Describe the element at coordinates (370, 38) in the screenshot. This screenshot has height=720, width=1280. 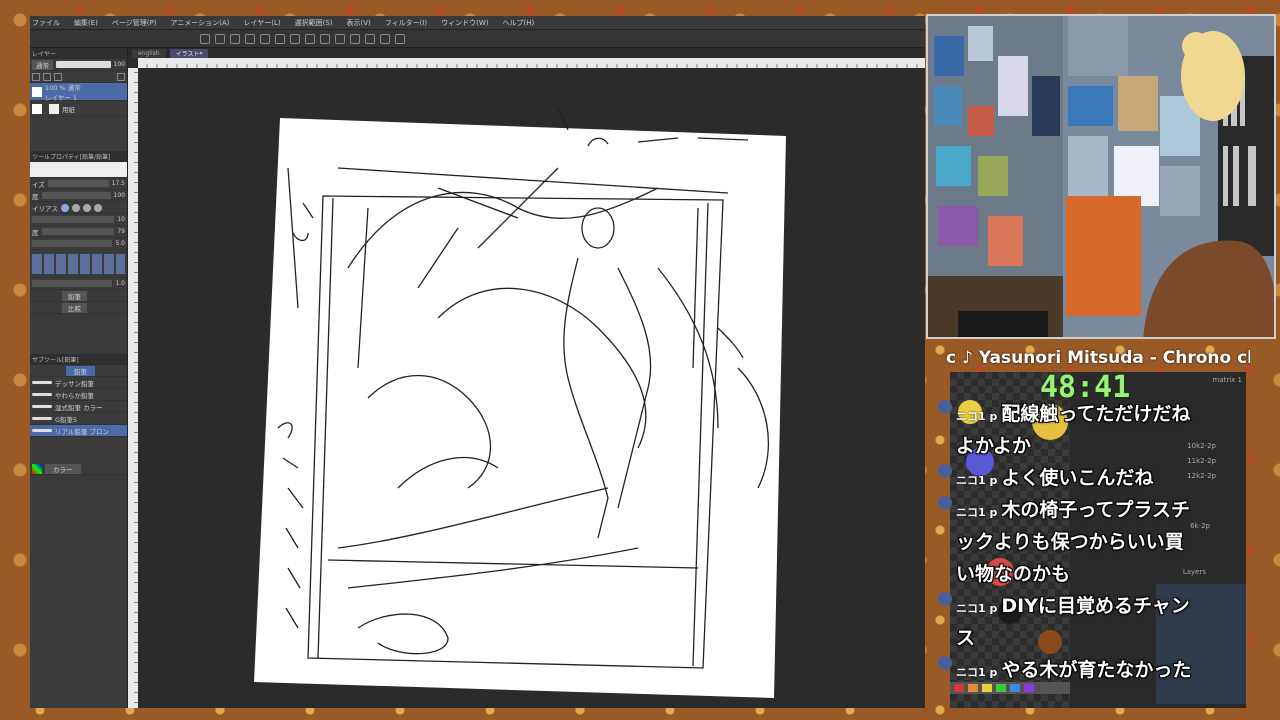
I see `invert-icon` at that location.